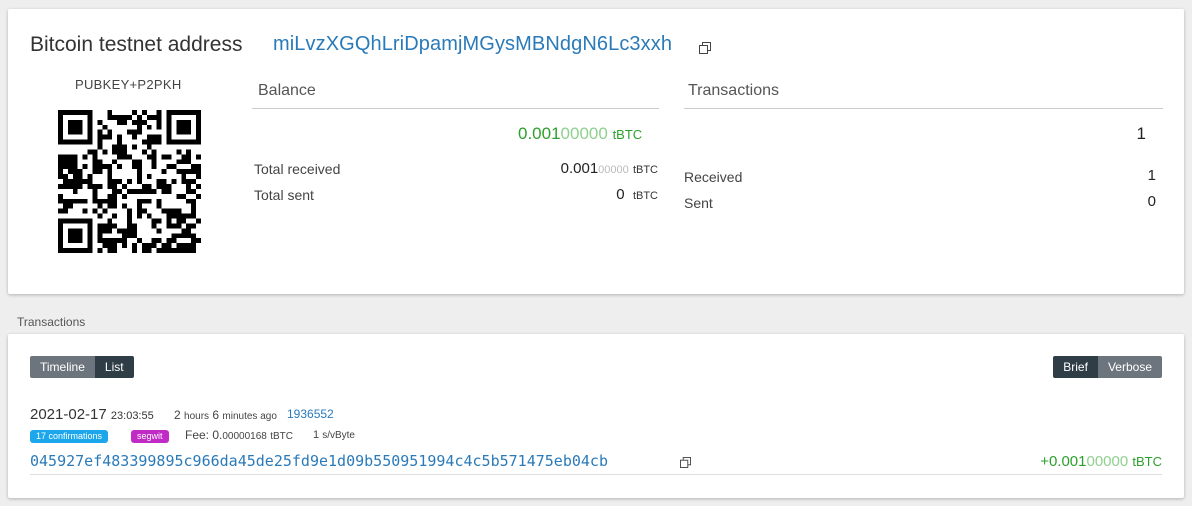 The width and height of the screenshot is (1192, 506). Describe the element at coordinates (705, 48) in the screenshot. I see `copy-address-icon` at that location.